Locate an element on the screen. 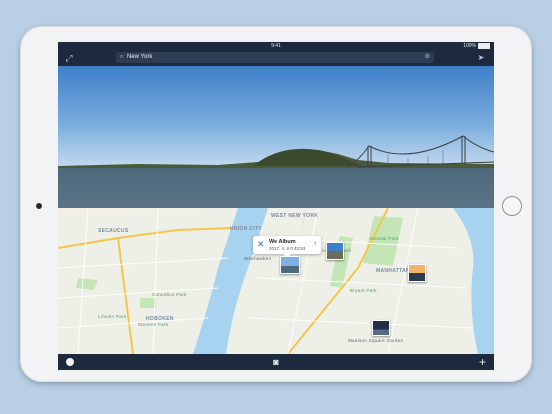  camera-icon: ◙ is located at coordinates (276, 362).